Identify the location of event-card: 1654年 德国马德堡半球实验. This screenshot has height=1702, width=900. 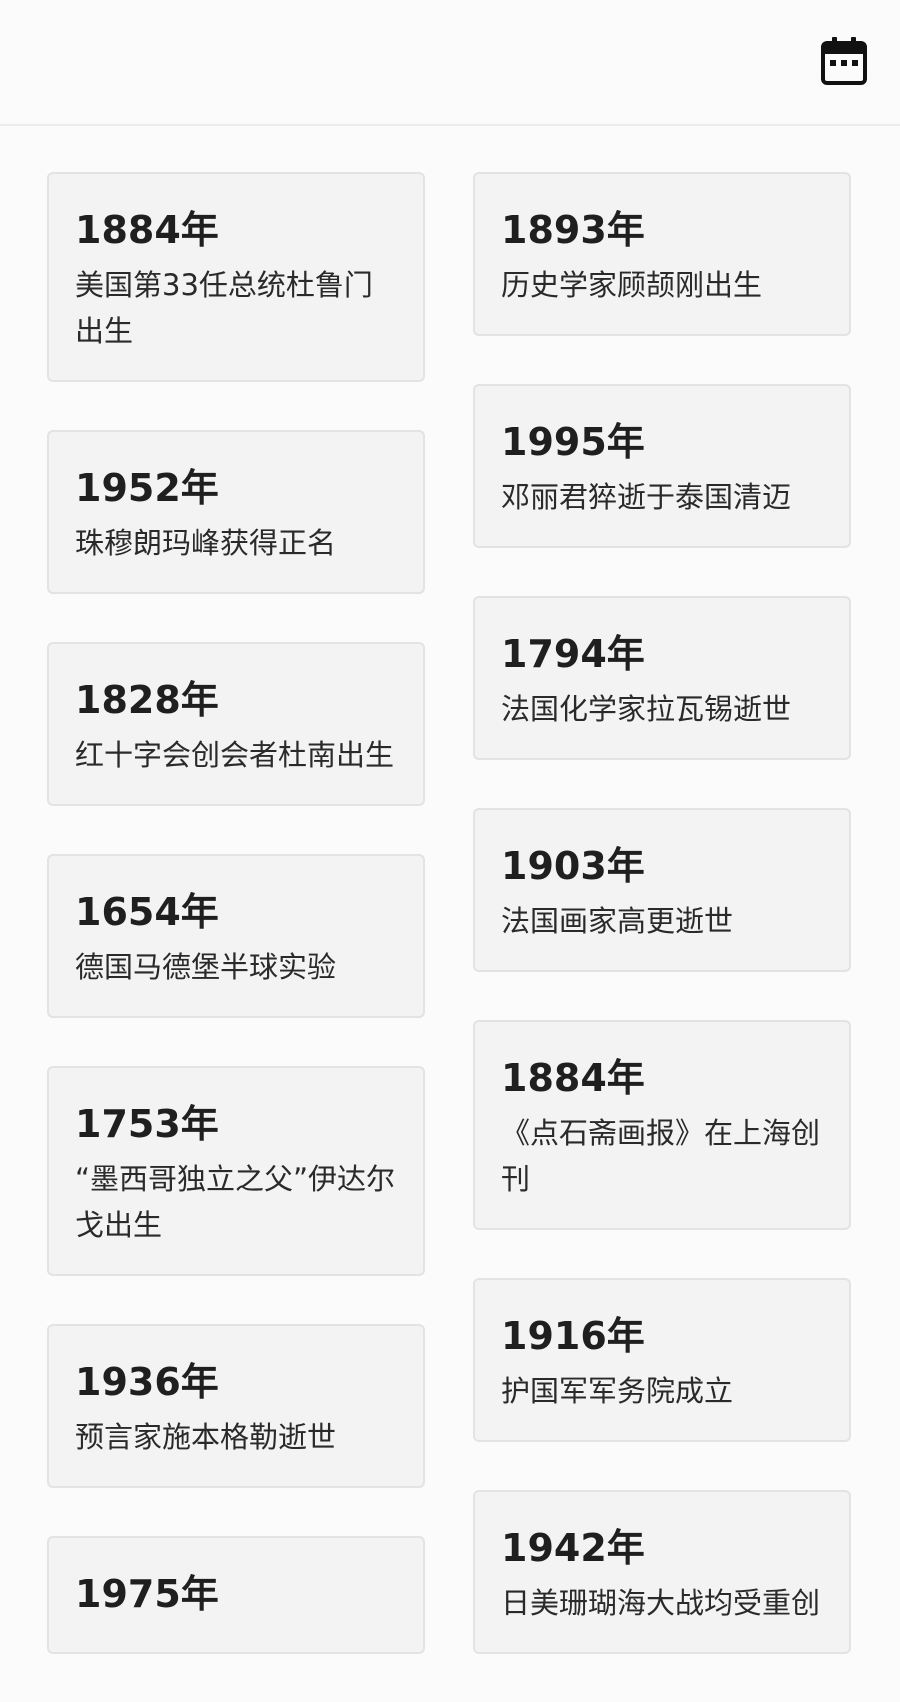
(236, 936).